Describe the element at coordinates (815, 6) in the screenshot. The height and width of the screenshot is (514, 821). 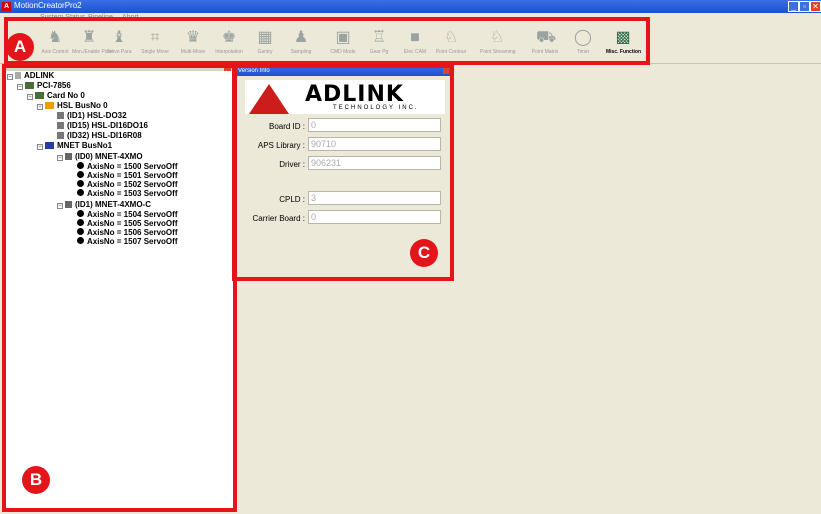
I see `close-button: ✕` at that location.